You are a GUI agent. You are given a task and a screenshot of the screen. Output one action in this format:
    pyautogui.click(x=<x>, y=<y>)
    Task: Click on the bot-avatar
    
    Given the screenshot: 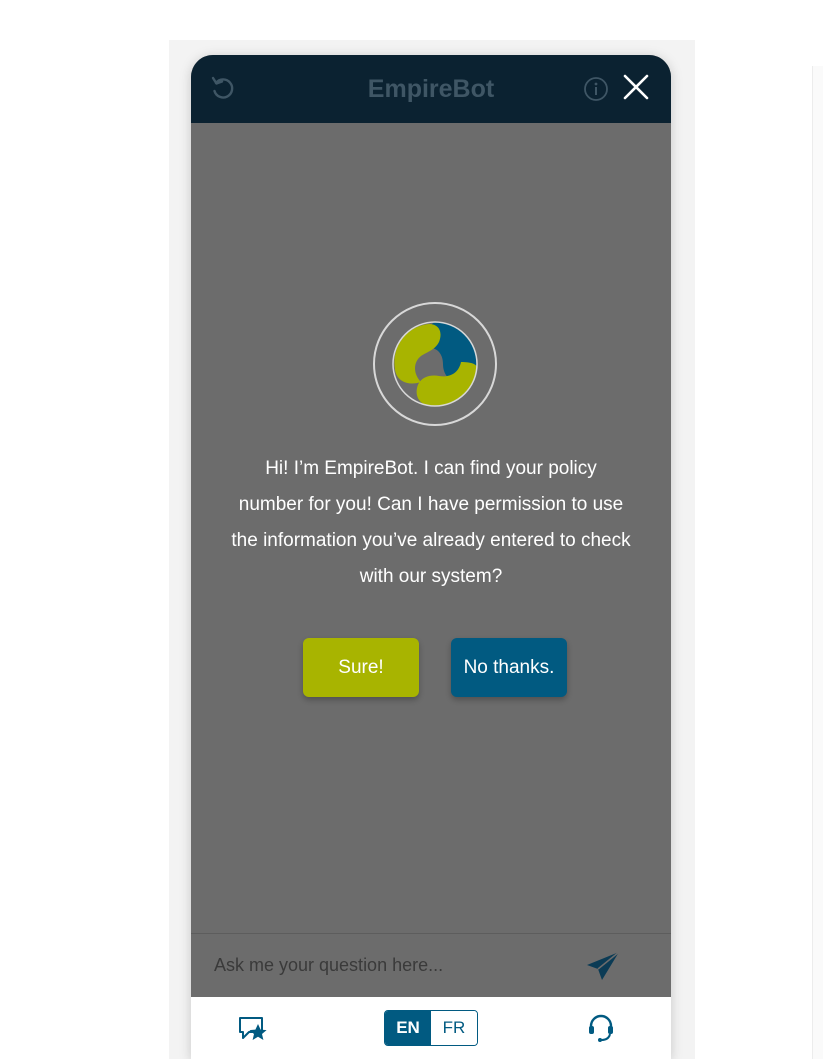 What is the action you would take?
    pyautogui.click(x=435, y=364)
    